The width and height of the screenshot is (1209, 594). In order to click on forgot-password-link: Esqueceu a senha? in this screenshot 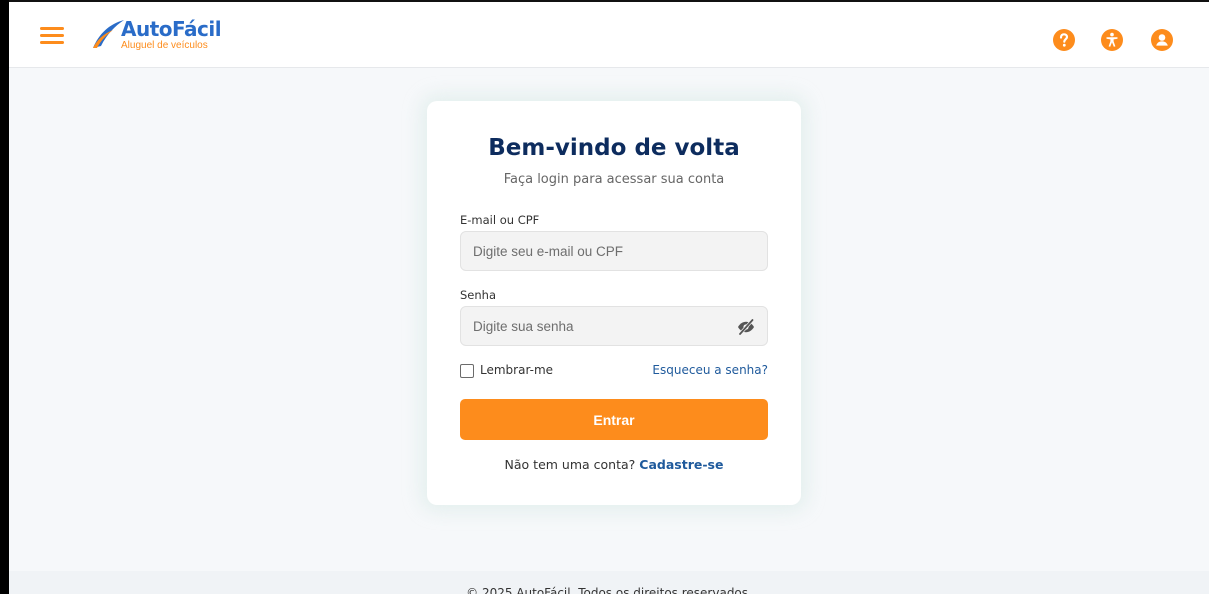, I will do `click(710, 370)`.